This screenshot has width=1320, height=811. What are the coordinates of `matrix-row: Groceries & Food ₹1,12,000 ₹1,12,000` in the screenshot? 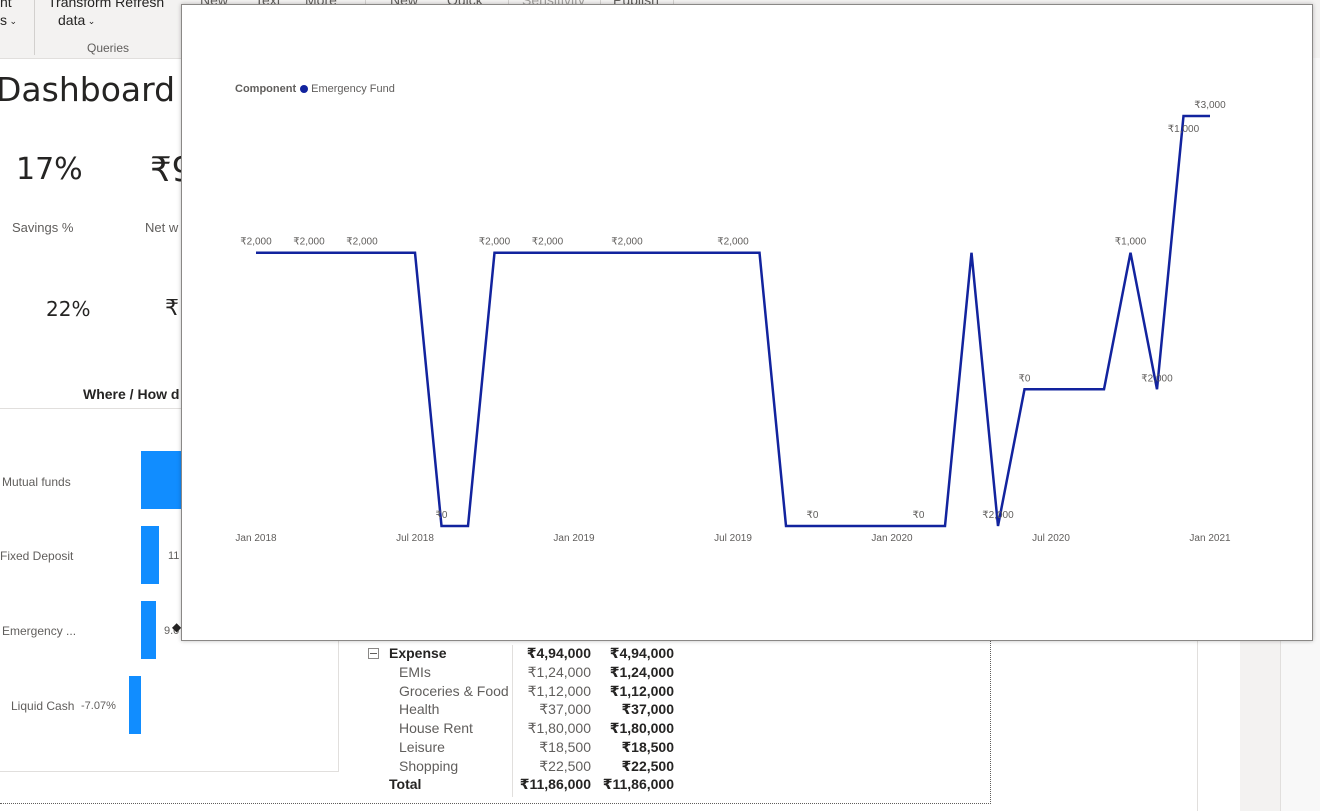 It's located at (350, 692).